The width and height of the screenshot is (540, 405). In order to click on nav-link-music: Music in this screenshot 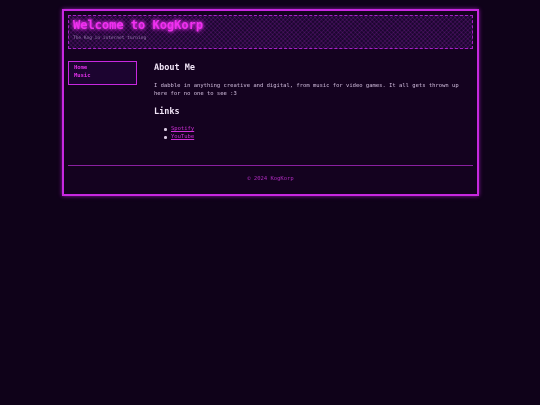, I will do `click(82, 76)`.